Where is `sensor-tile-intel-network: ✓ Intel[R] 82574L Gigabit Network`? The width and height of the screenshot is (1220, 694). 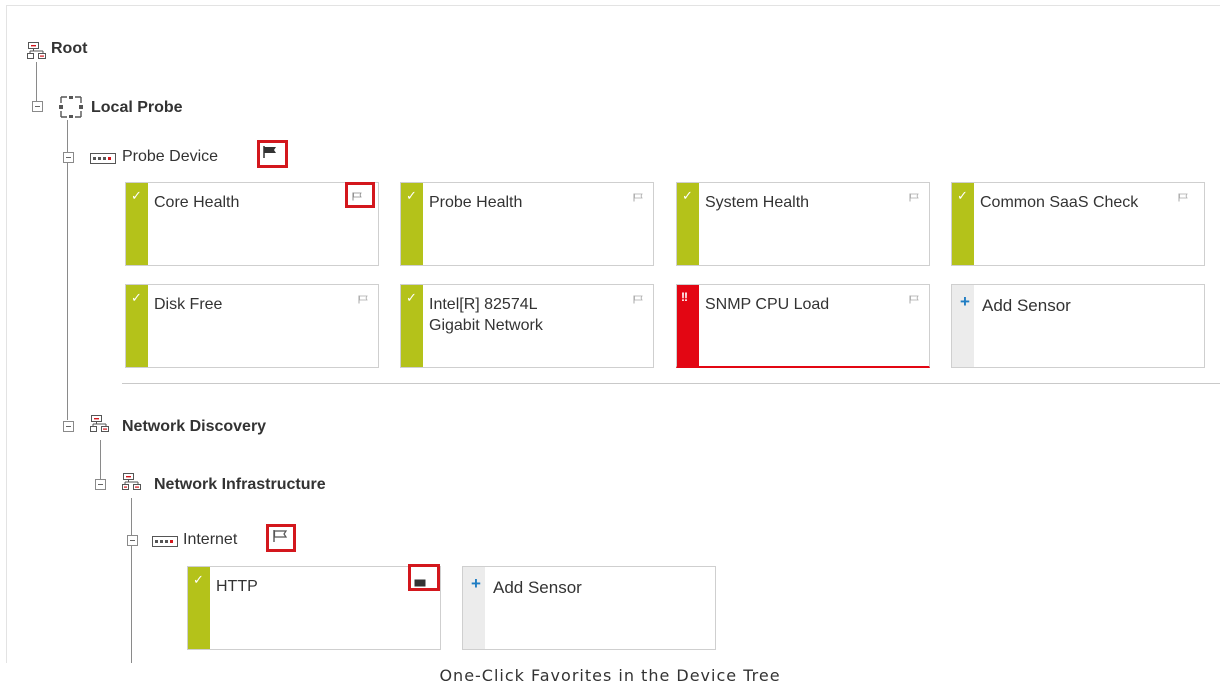 sensor-tile-intel-network: ✓ Intel[R] 82574L Gigabit Network is located at coordinates (527, 326).